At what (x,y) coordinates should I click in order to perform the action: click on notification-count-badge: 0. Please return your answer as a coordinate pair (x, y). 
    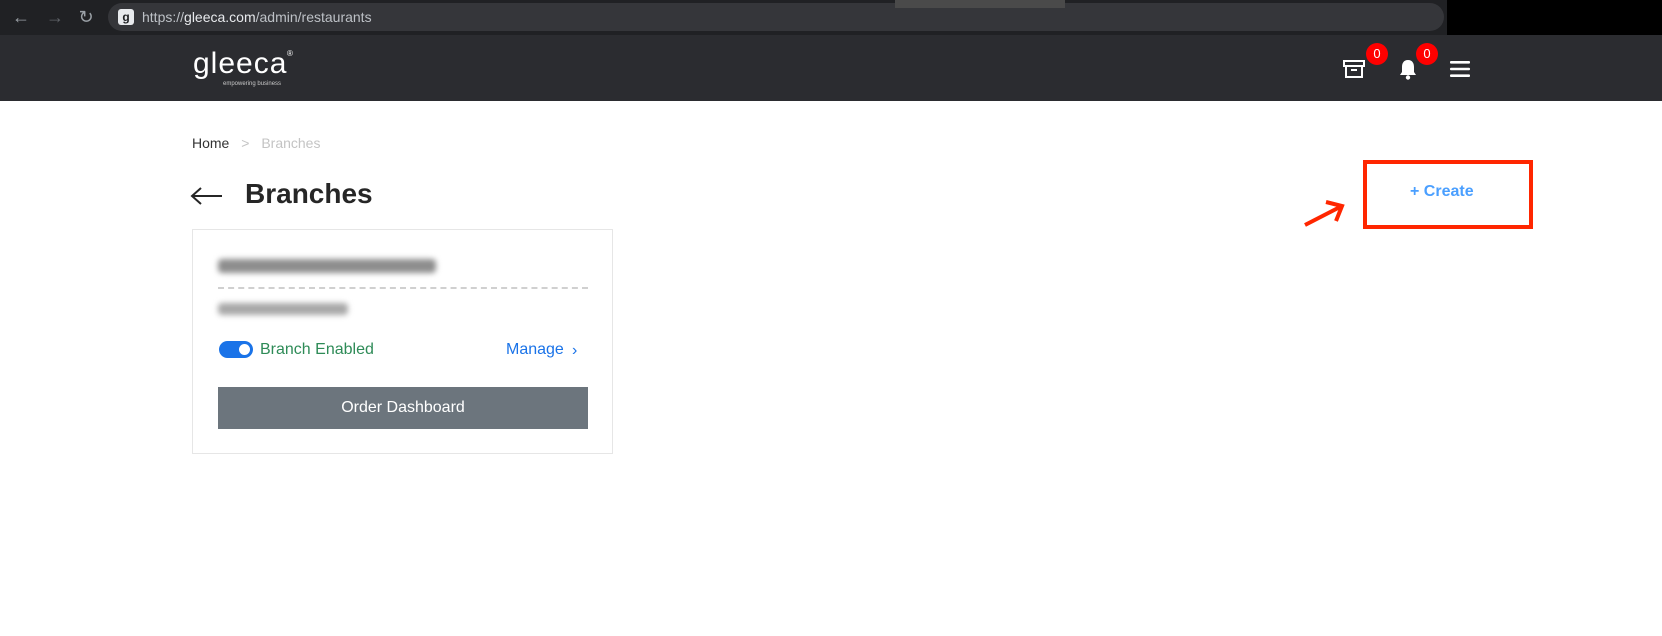
    Looking at the image, I should click on (1427, 54).